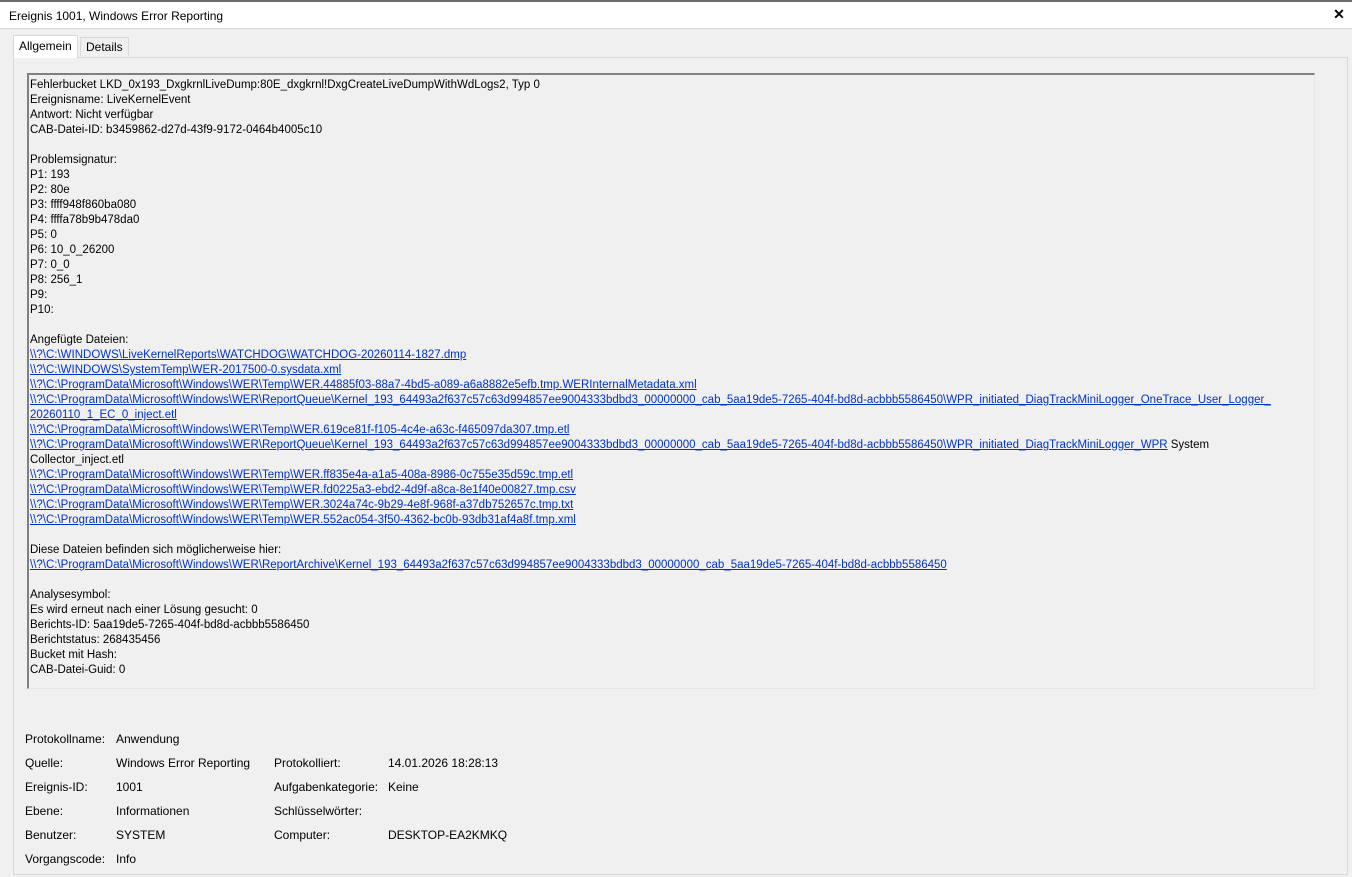 Image resolution: width=1352 pixels, height=877 pixels. Describe the element at coordinates (443, 763) in the screenshot. I see `value-protokolliert: 14.01.2026 18:28:13` at that location.